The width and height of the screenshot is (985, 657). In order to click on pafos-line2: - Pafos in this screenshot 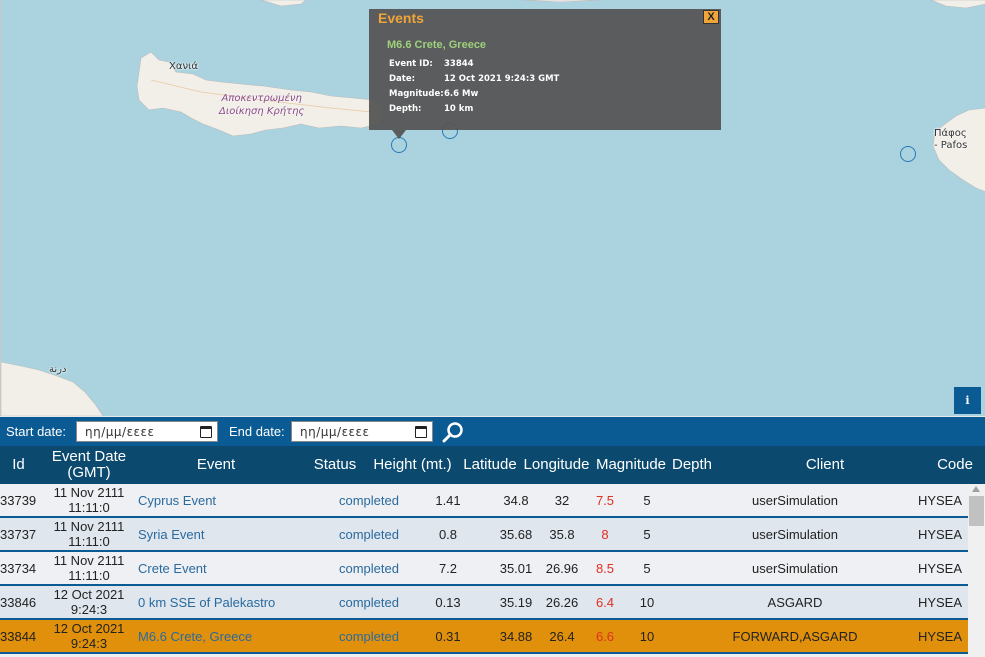, I will do `click(951, 145)`.